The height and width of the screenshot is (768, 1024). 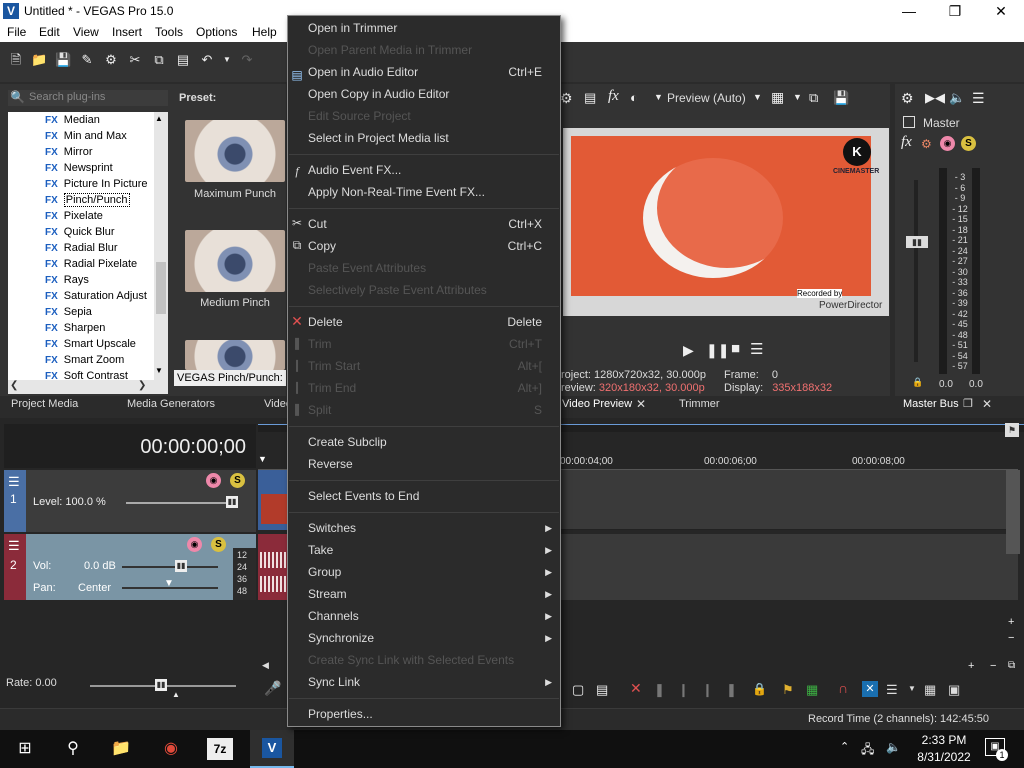 I want to click on menu-item-split: Split, so click(x=319, y=410).